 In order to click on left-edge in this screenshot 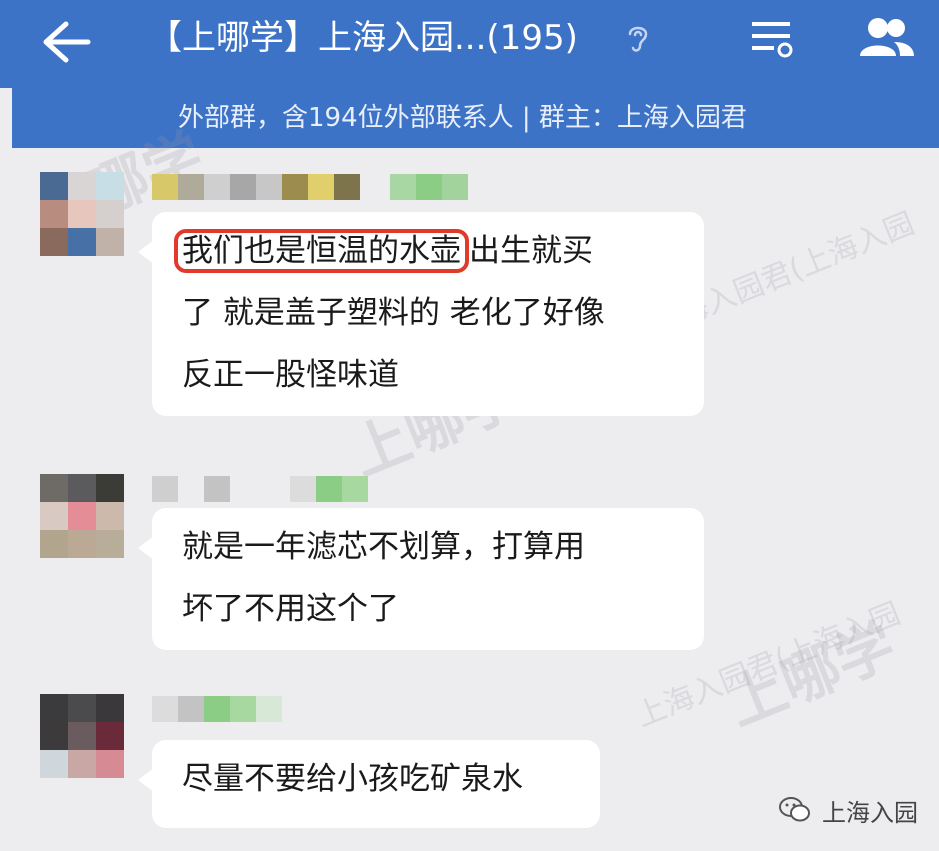, I will do `click(6, 118)`.